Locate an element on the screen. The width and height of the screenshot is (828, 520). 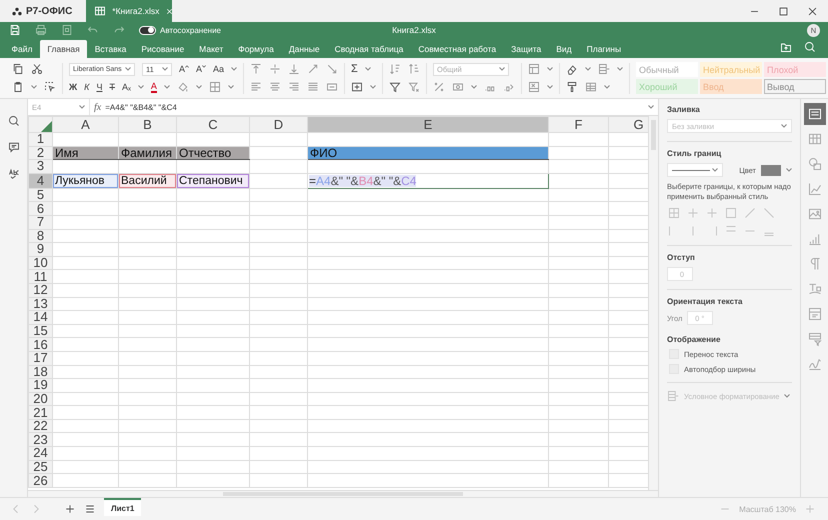
filter-icon is located at coordinates (395, 87).